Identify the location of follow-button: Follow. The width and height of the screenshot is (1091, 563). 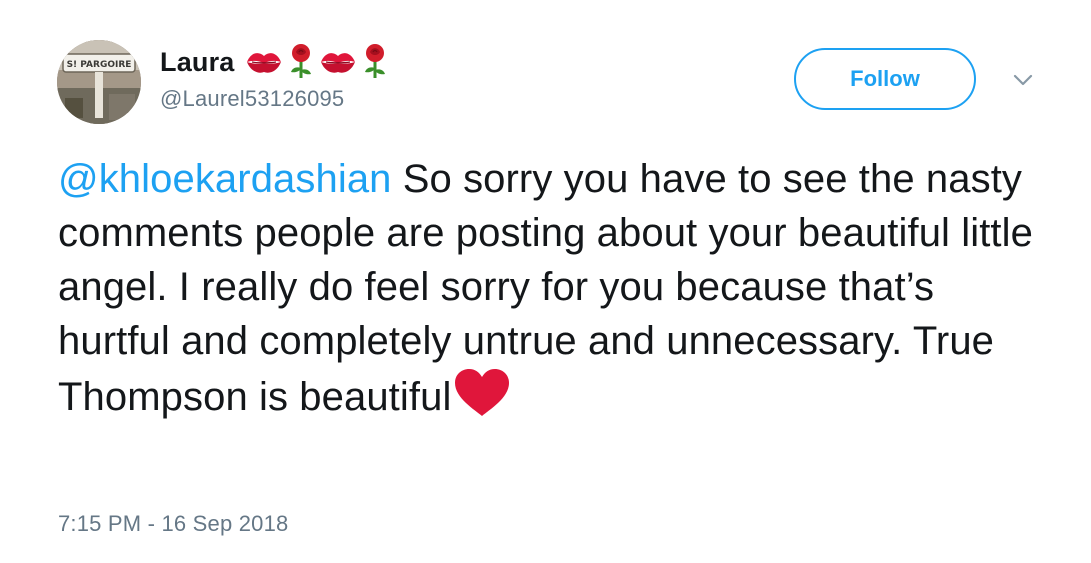
(885, 79).